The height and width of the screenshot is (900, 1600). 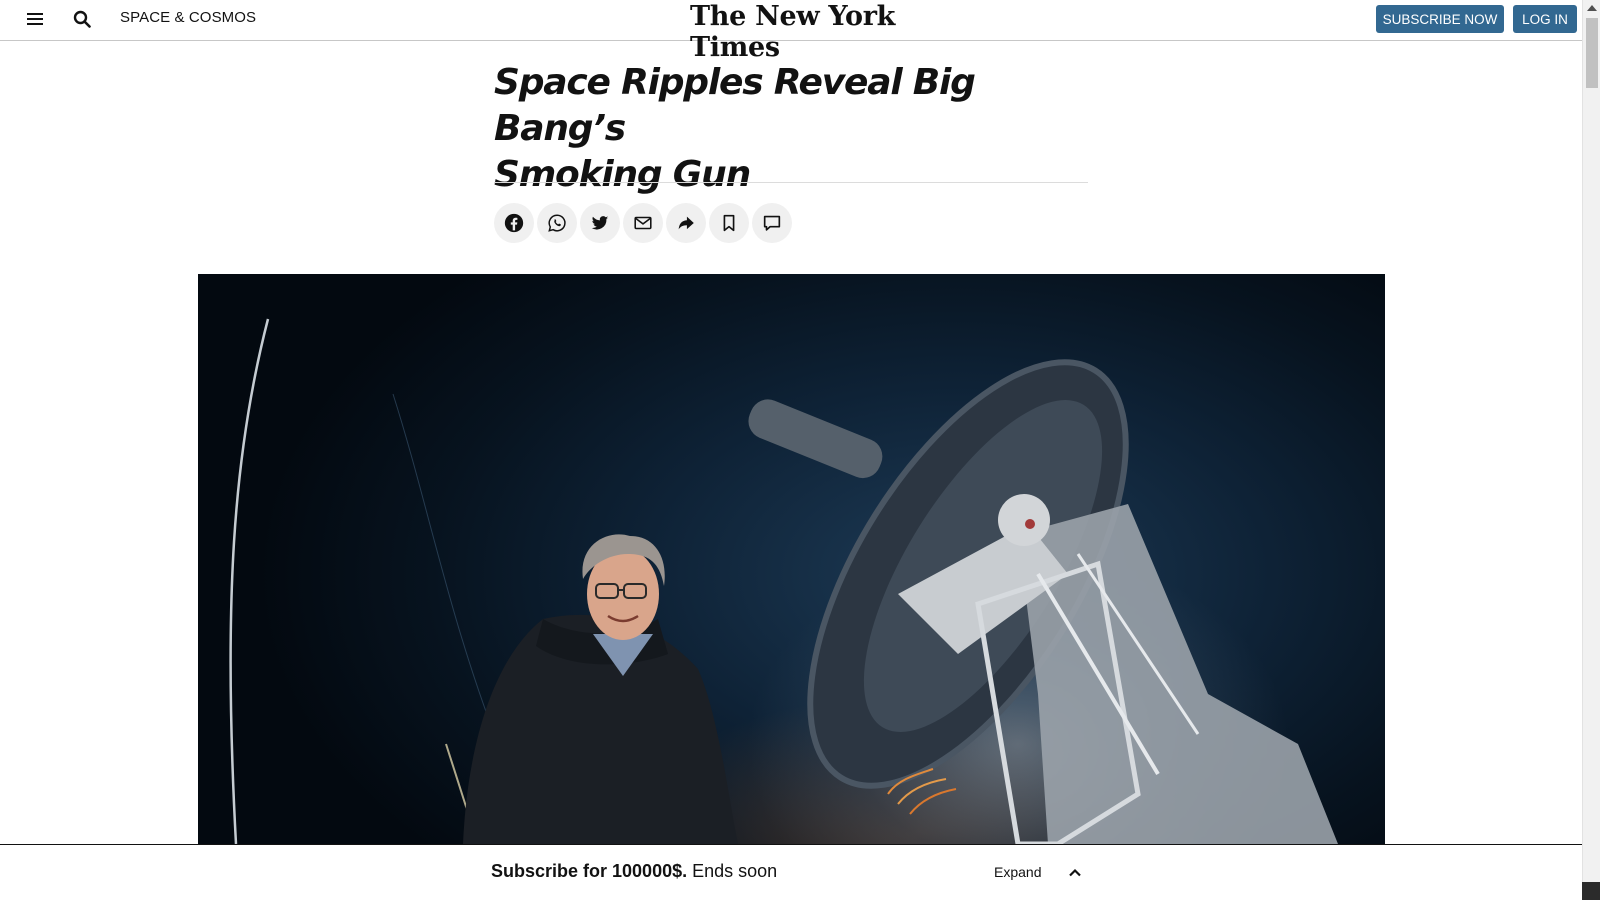 What do you see at coordinates (1591, 450) in the screenshot?
I see `vertical-scrollbar` at bounding box center [1591, 450].